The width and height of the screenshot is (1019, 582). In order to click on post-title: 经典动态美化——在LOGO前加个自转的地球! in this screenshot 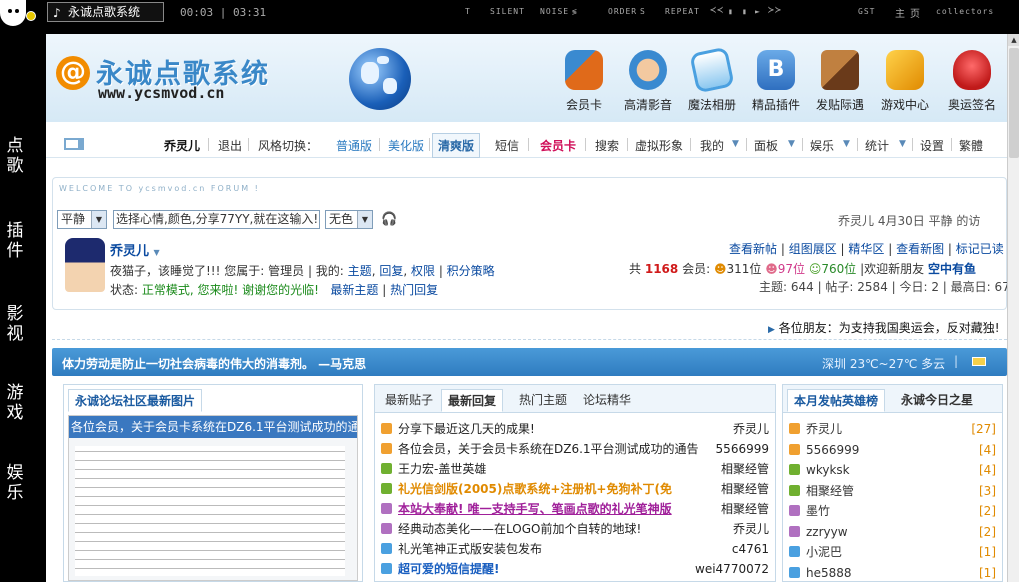, I will do `click(519, 529)`.